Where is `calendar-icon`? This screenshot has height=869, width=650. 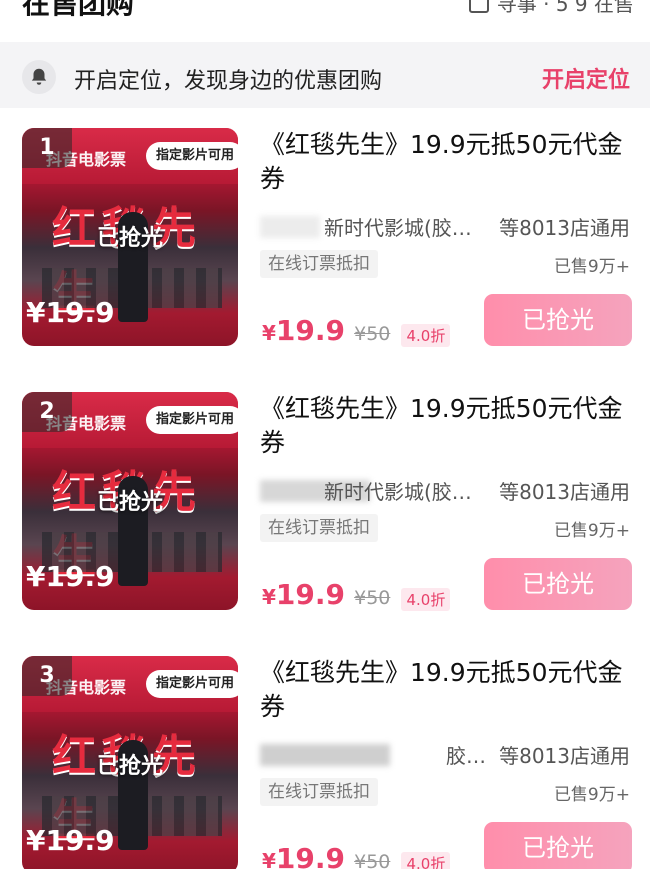
calendar-icon is located at coordinates (478, 6).